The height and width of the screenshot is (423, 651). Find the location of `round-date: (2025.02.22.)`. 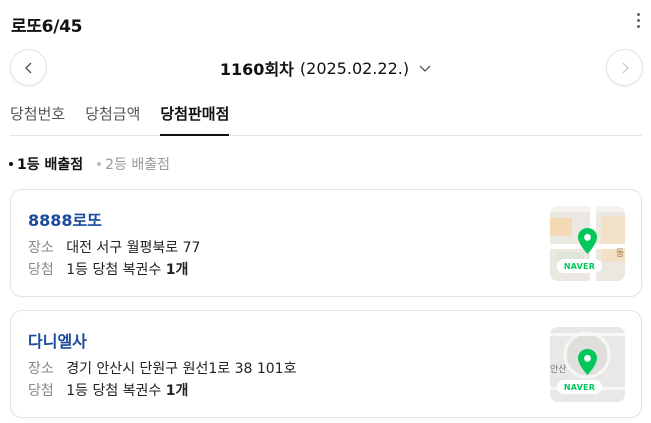

round-date: (2025.02.22.) is located at coordinates (354, 68).